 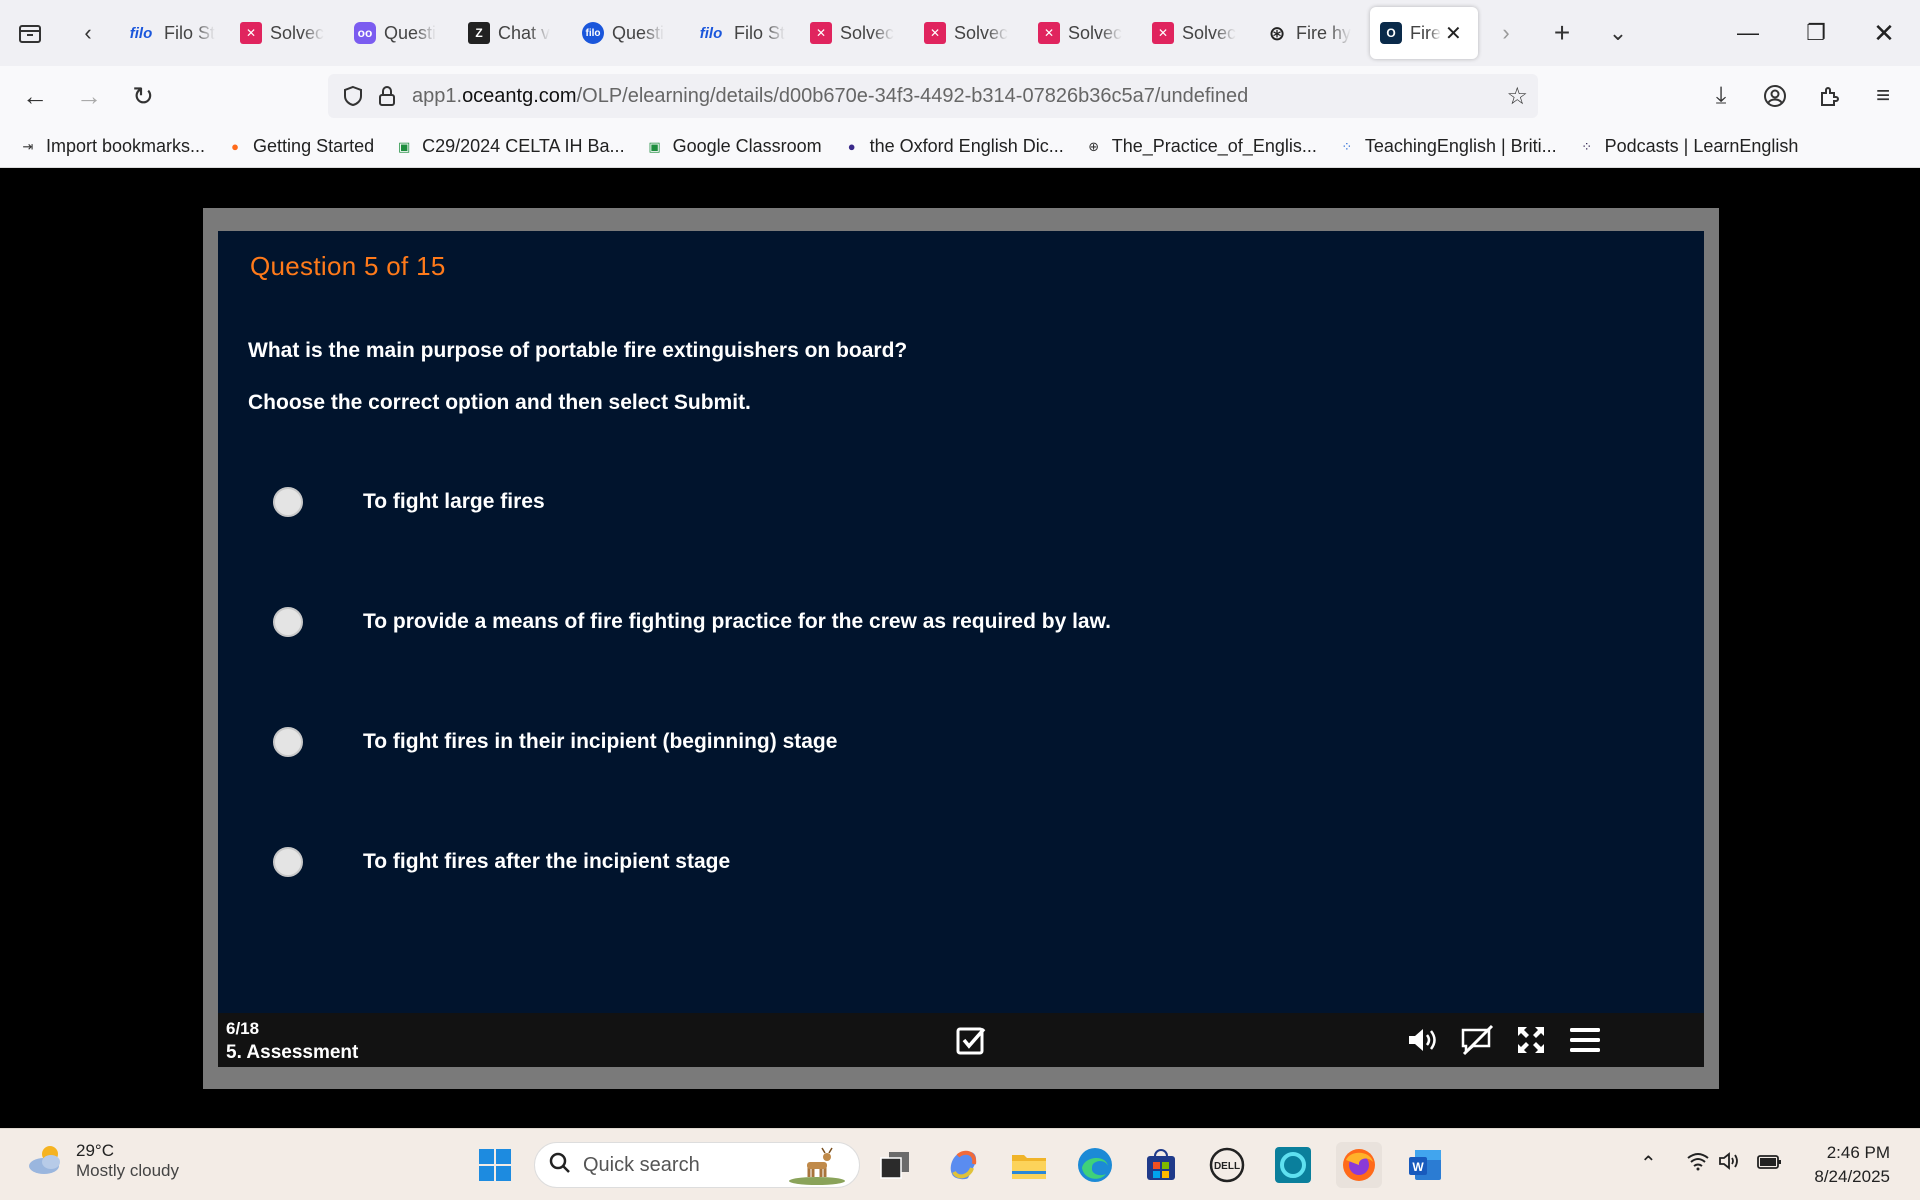 I want to click on bookmark-label: Podcasts | LearnEnglish, so click(x=1701, y=146).